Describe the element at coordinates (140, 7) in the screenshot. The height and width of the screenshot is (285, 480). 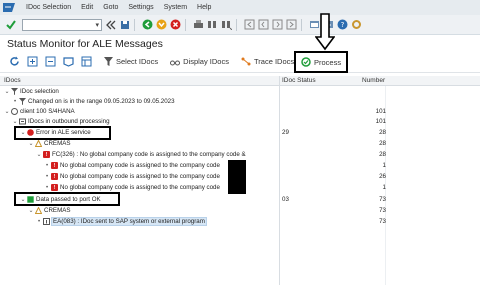
I see `menu-settings: Settings` at that location.